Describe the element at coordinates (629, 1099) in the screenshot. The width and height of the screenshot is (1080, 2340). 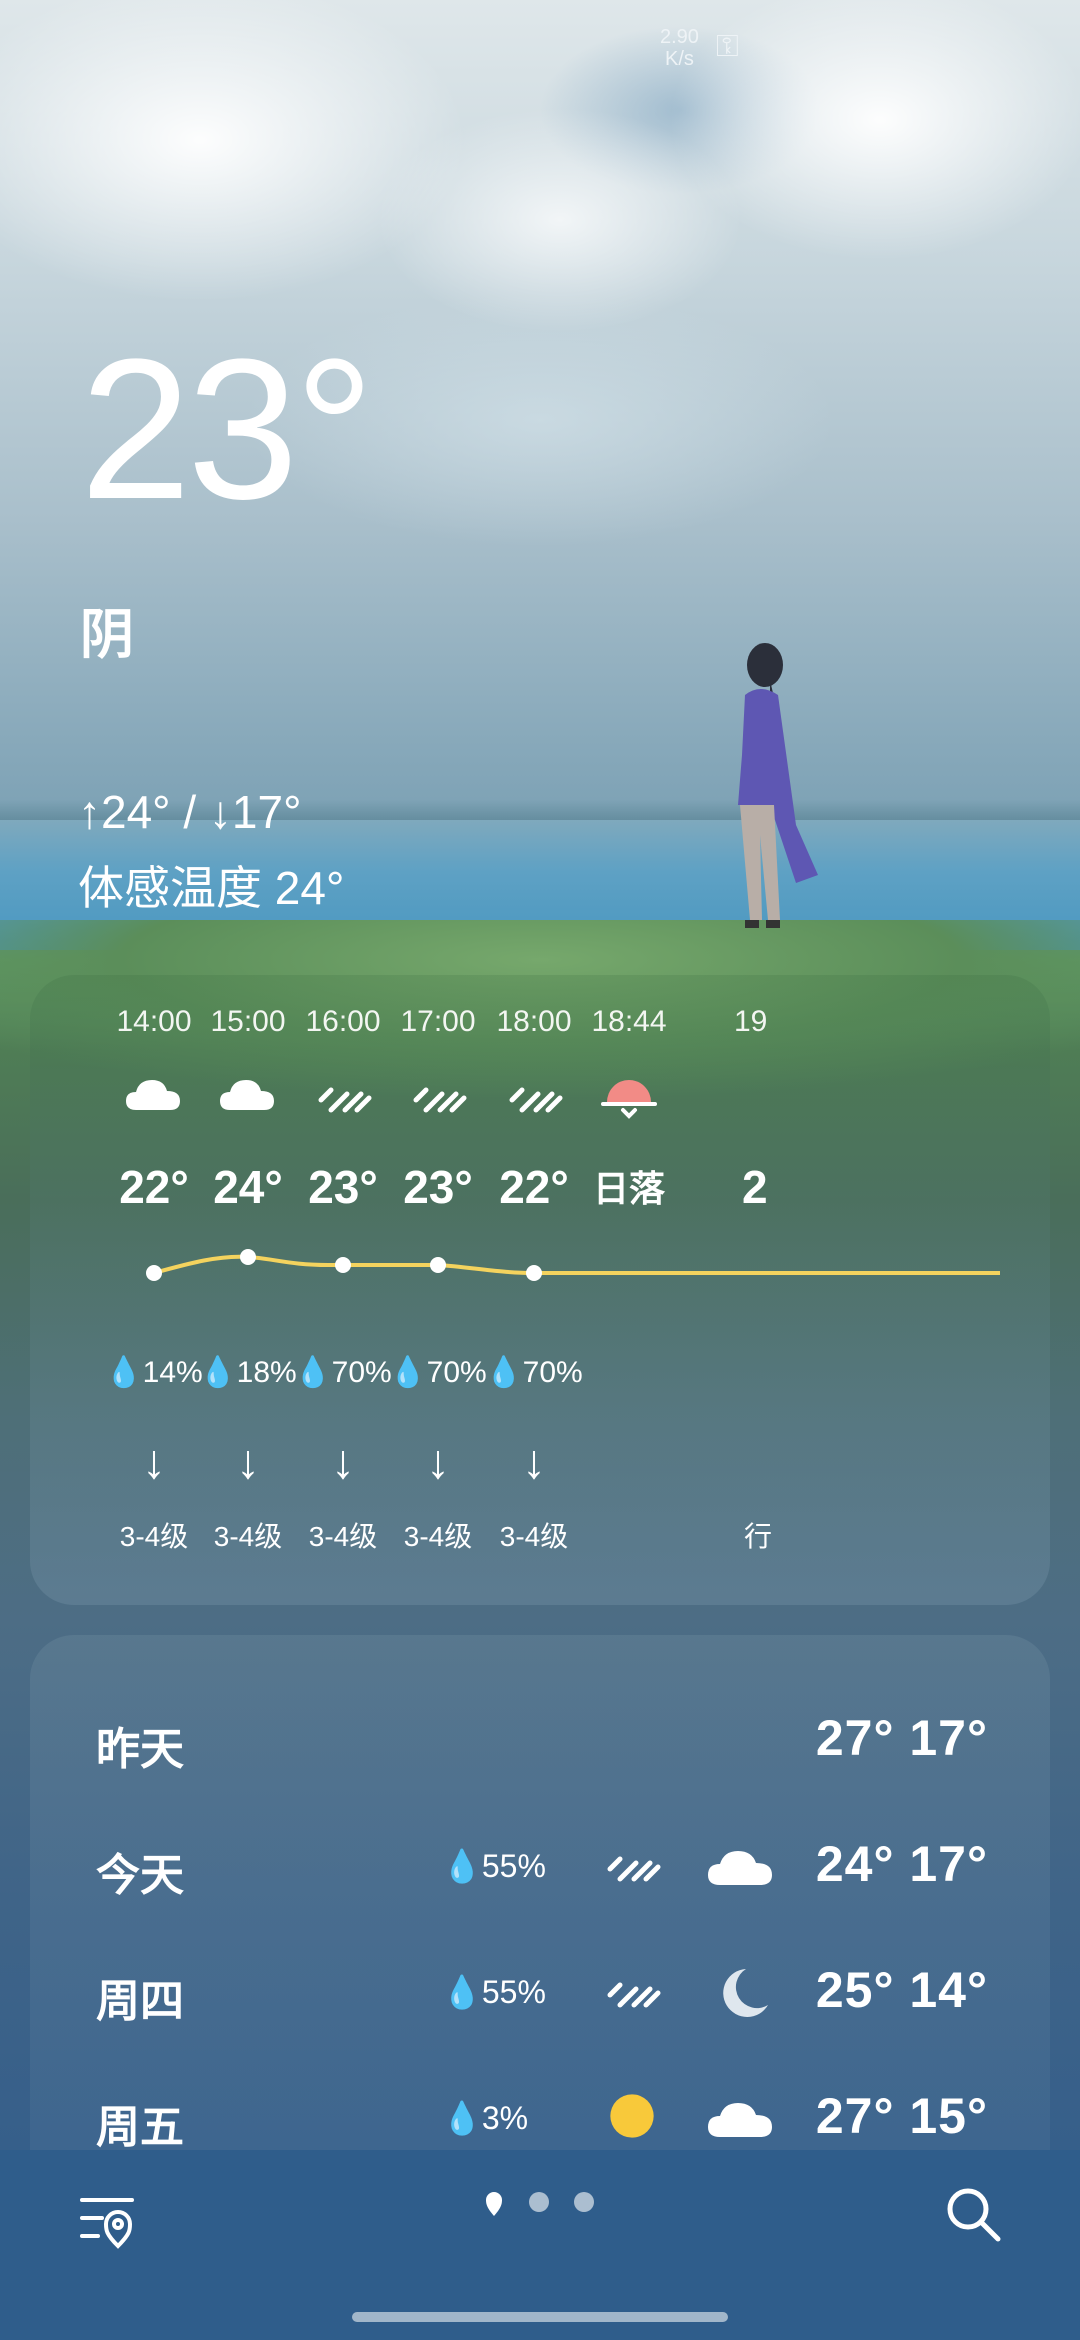
I see `sunset-icon` at that location.